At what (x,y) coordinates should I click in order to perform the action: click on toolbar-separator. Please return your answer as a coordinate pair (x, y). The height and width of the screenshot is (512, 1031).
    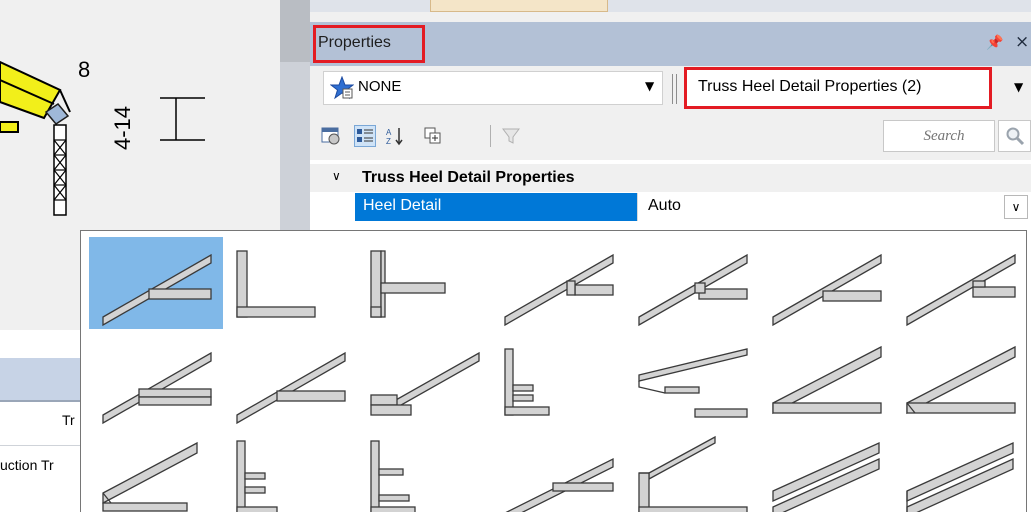
    Looking at the image, I should click on (490, 136).